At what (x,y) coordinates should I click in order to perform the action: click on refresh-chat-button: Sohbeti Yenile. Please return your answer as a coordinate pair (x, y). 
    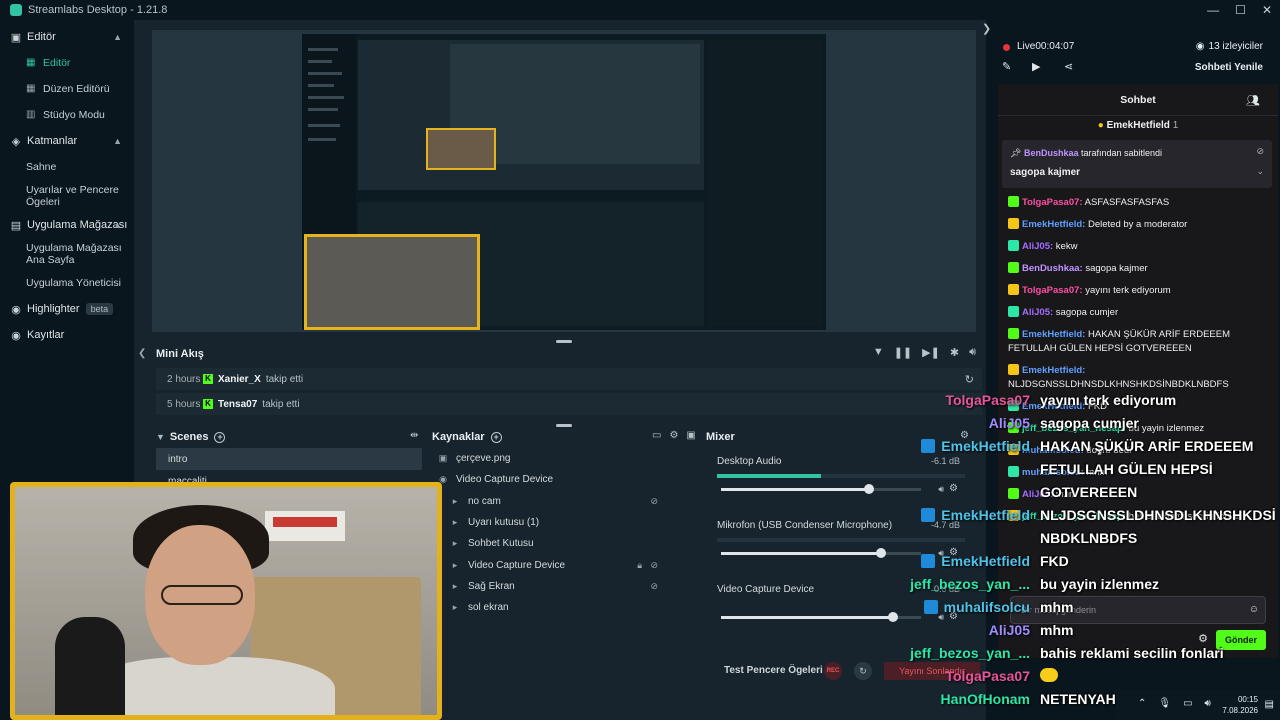
    Looking at the image, I should click on (1229, 67).